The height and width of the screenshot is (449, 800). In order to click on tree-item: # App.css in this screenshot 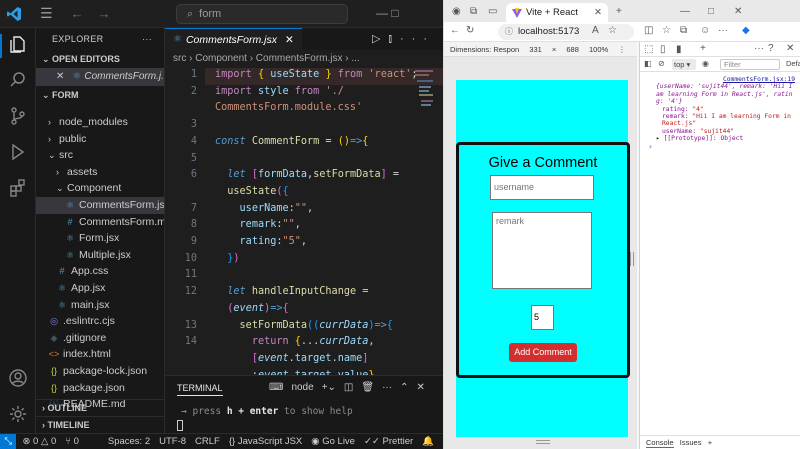, I will do `click(100, 271)`.